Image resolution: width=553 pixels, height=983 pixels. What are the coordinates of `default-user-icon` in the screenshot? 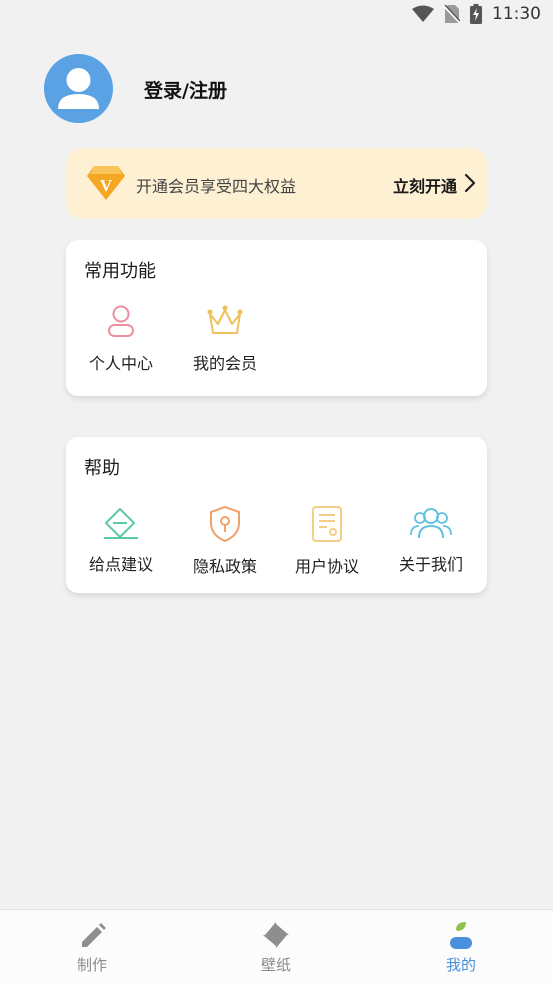 It's located at (78, 88).